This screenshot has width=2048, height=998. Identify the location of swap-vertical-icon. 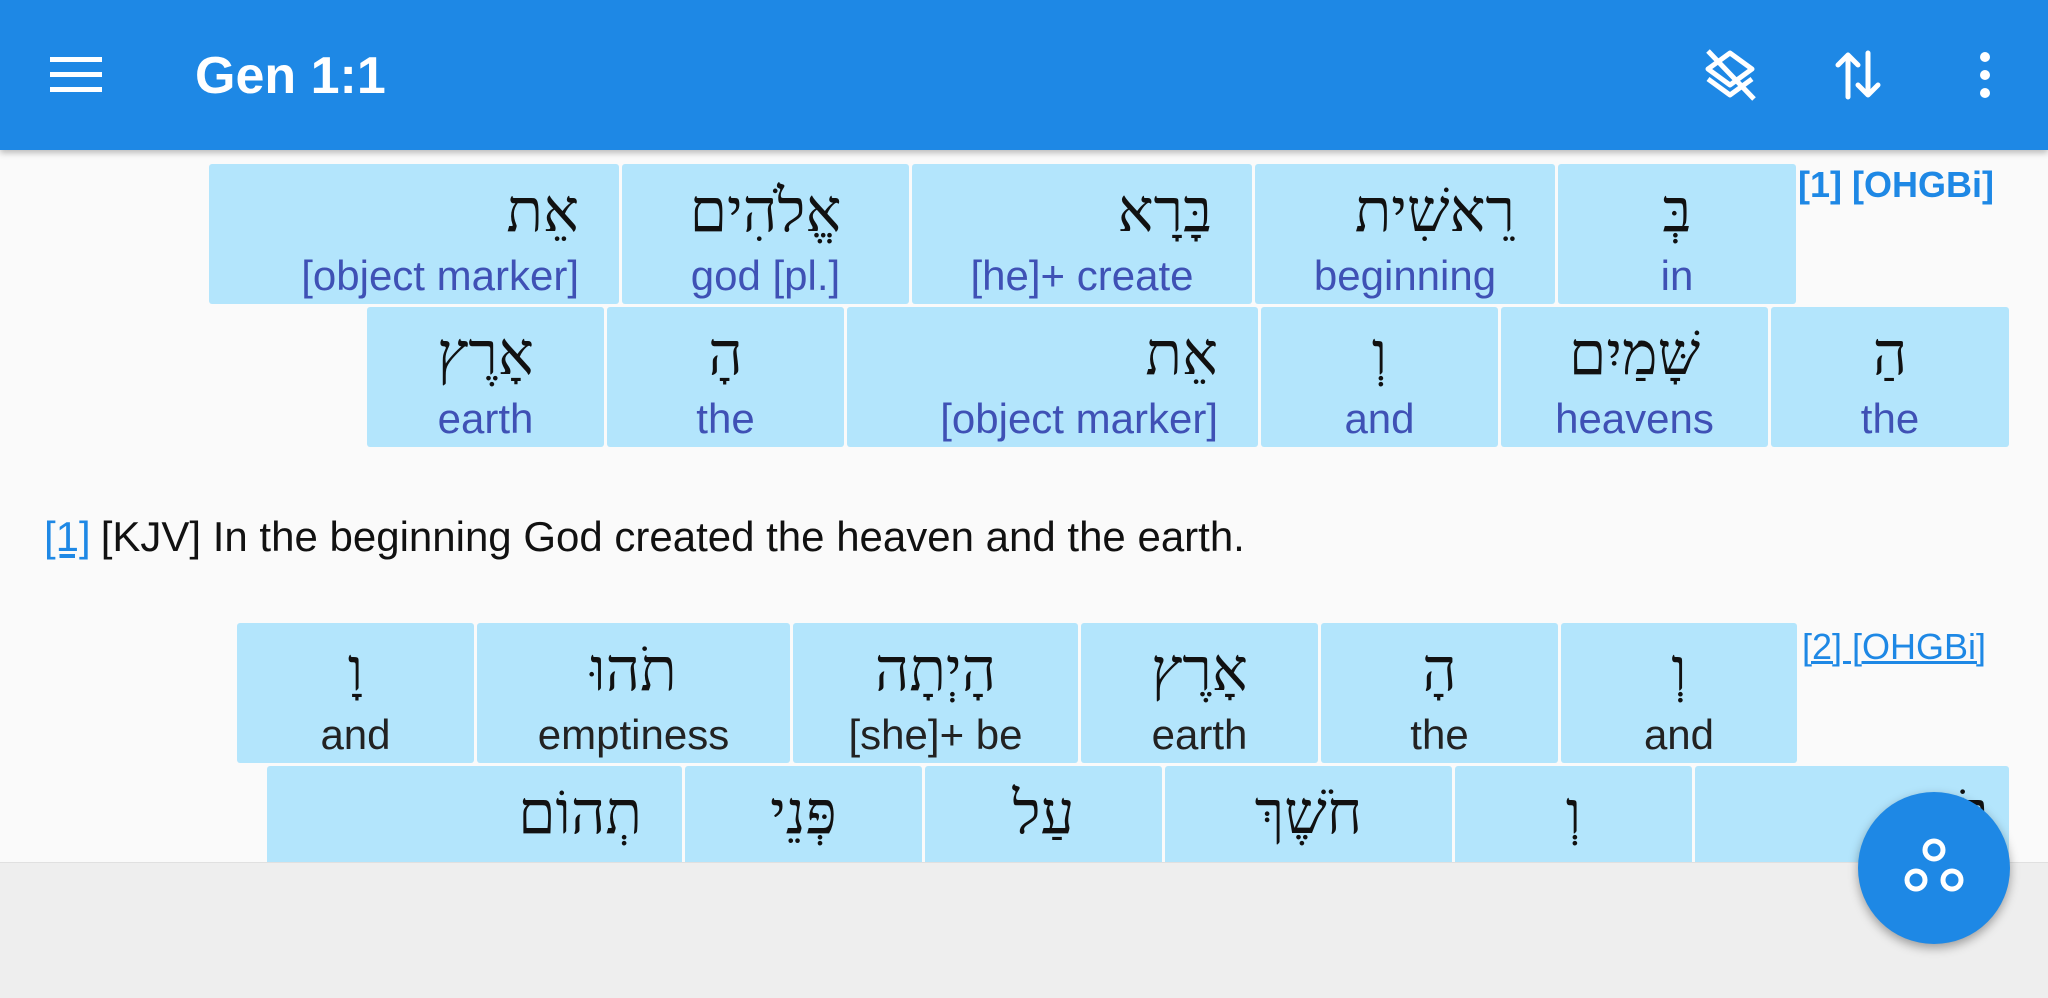
(1858, 75).